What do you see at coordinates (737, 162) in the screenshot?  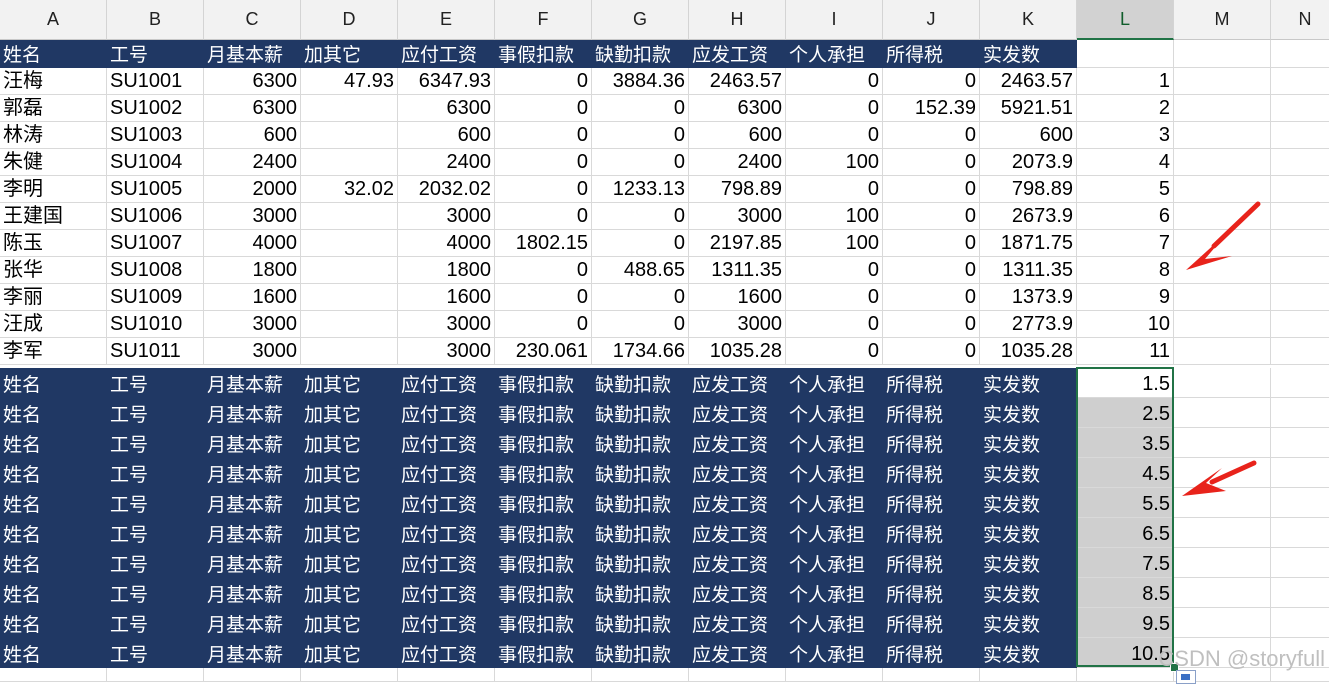 I see `data-cell-gross: 2400` at bounding box center [737, 162].